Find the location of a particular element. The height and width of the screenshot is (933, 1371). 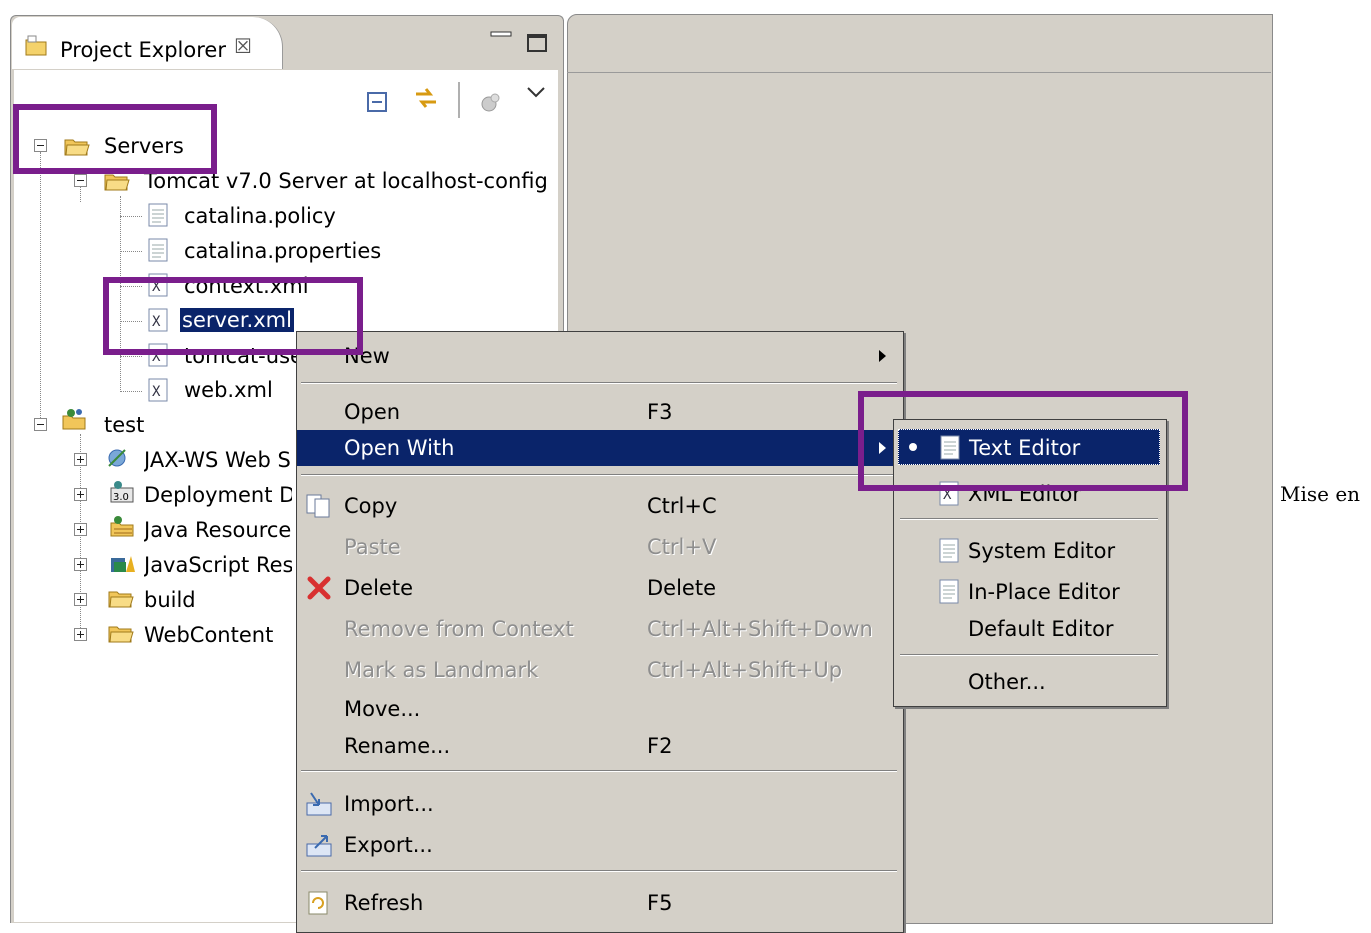

filter-icon is located at coordinates (491, 102).